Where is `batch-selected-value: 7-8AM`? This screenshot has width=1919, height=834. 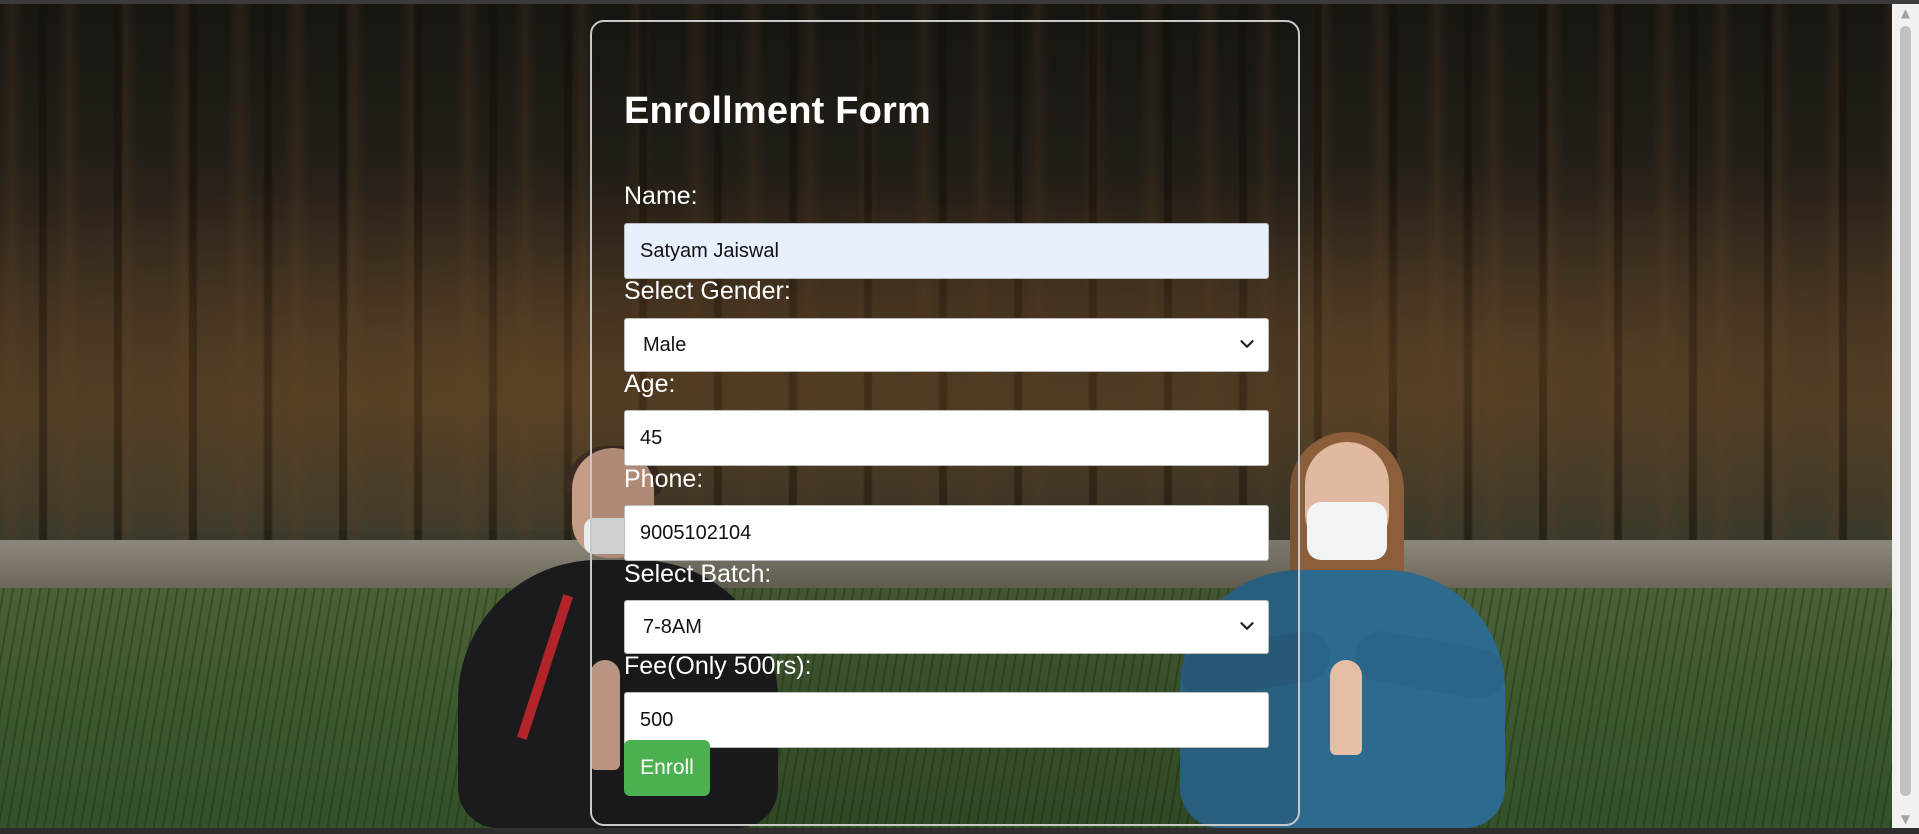 batch-selected-value: 7-8AM is located at coordinates (672, 627).